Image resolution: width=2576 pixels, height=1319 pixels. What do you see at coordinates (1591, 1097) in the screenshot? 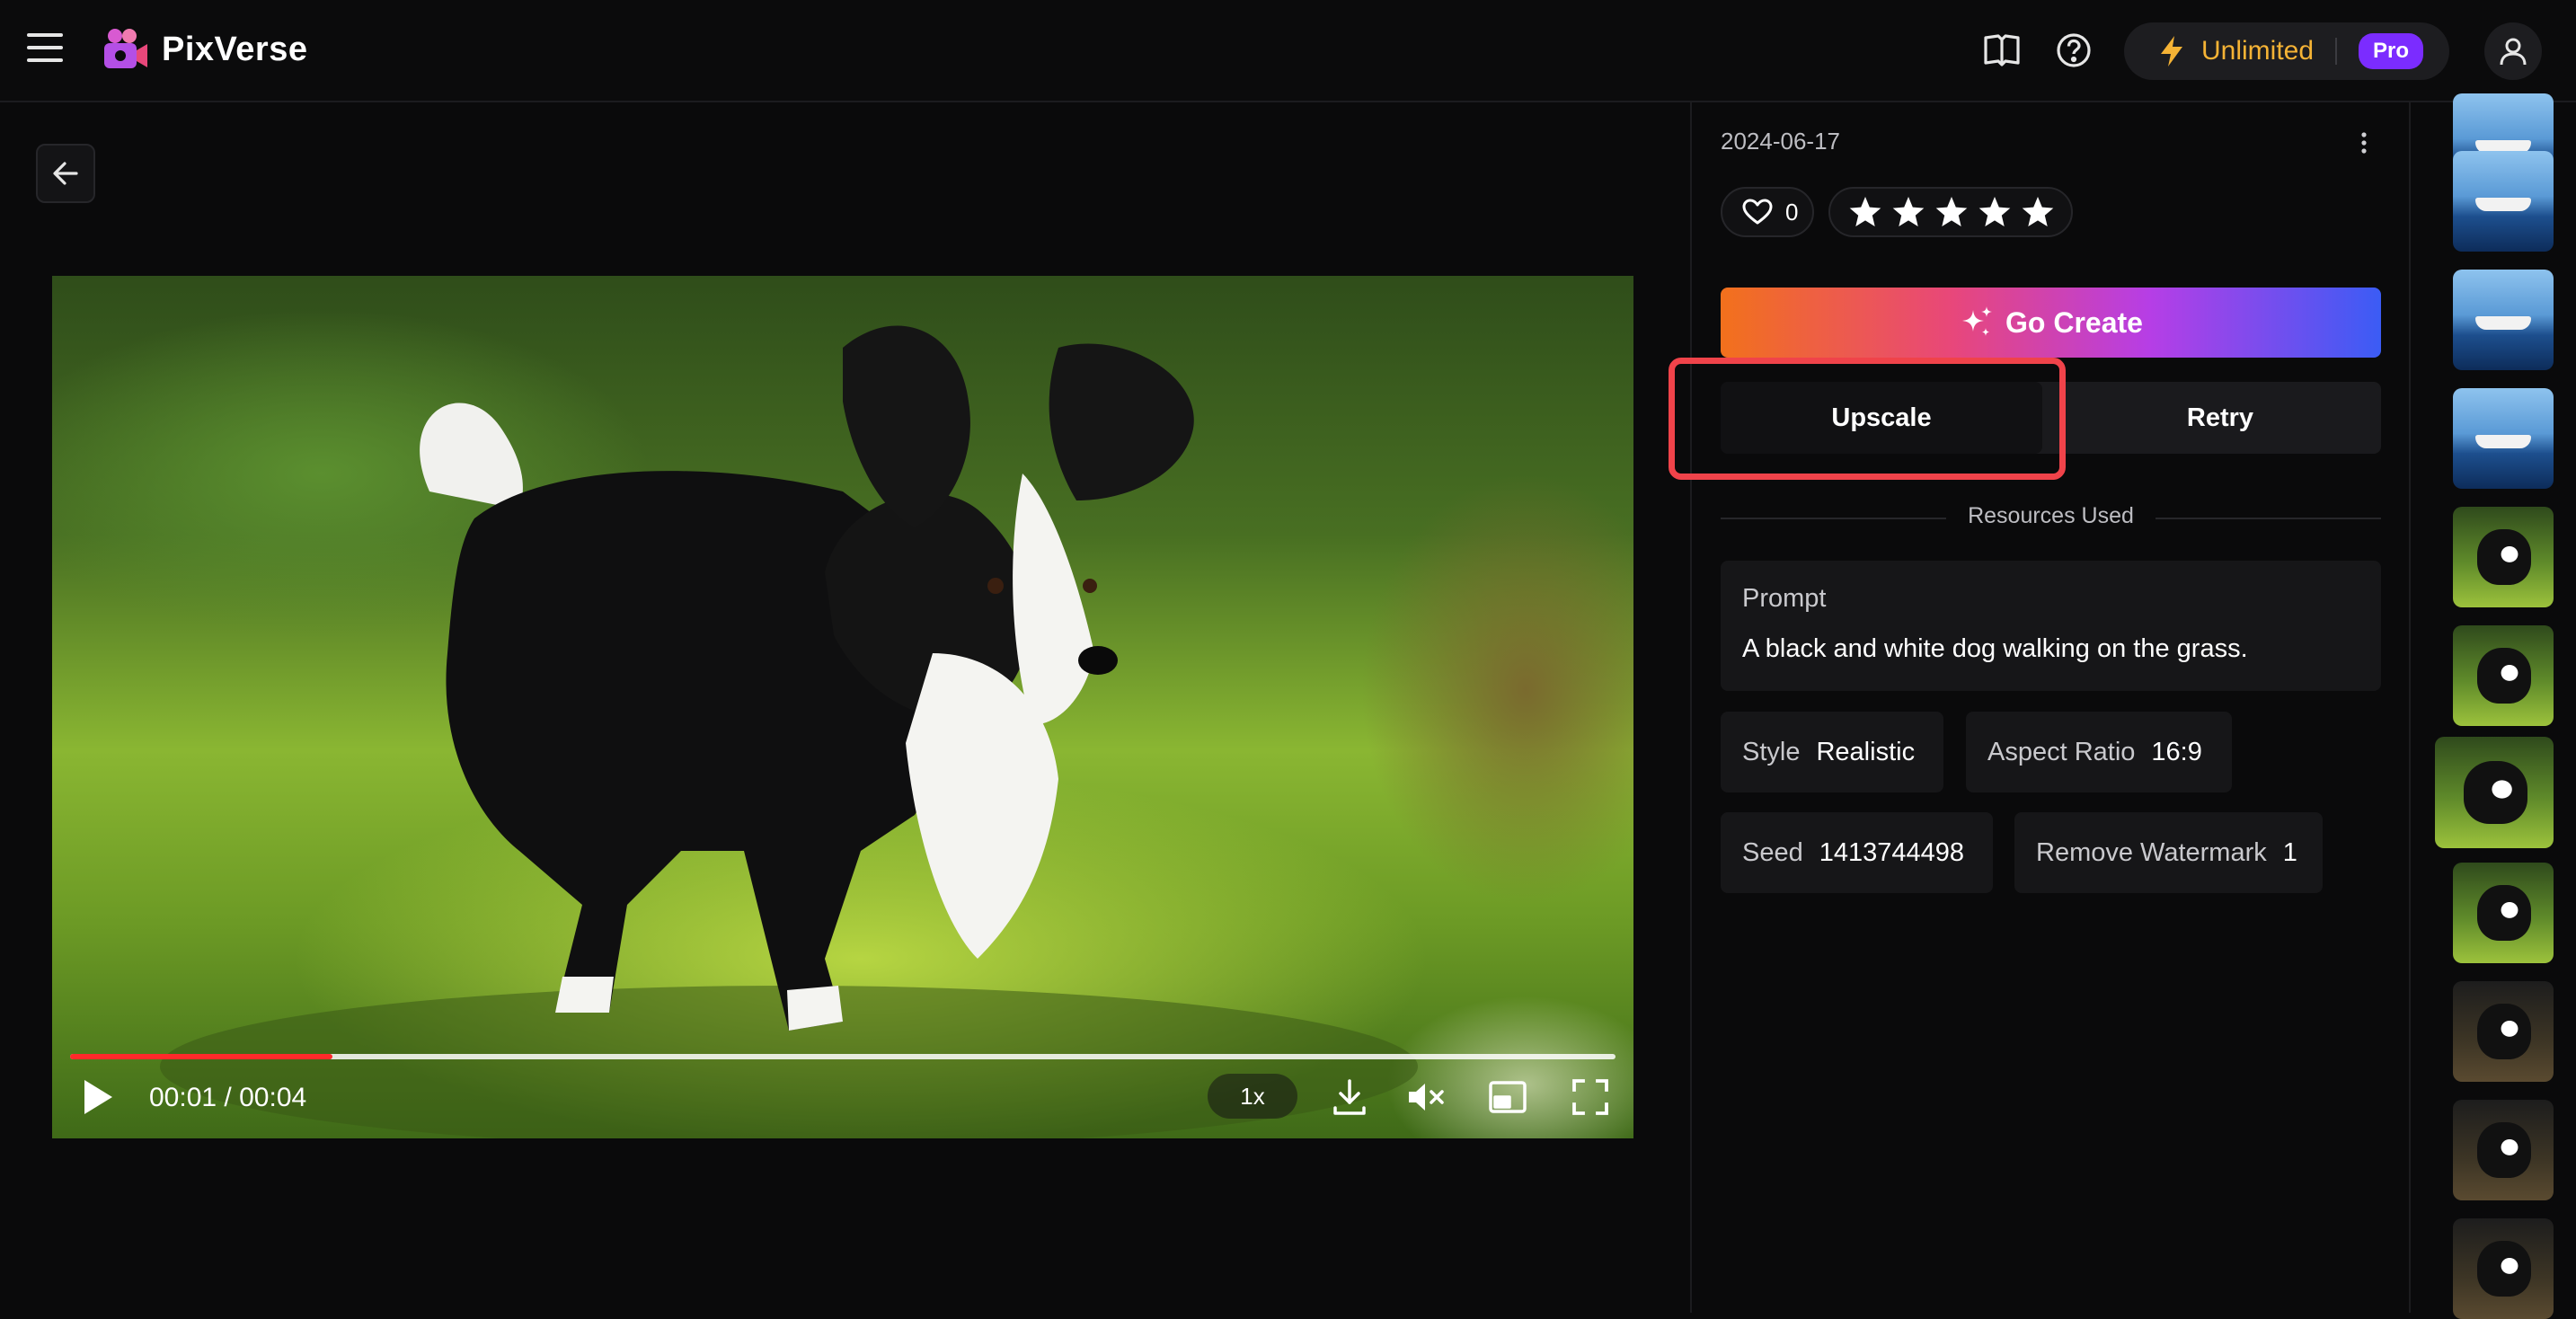
I see `fullscreen-icon` at bounding box center [1591, 1097].